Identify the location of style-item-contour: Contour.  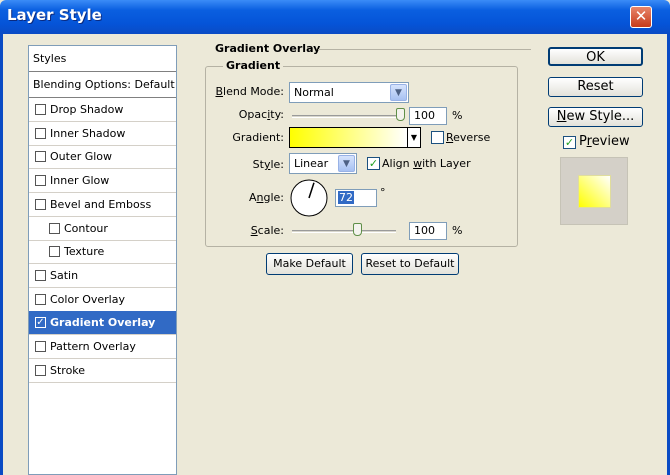
(102, 229).